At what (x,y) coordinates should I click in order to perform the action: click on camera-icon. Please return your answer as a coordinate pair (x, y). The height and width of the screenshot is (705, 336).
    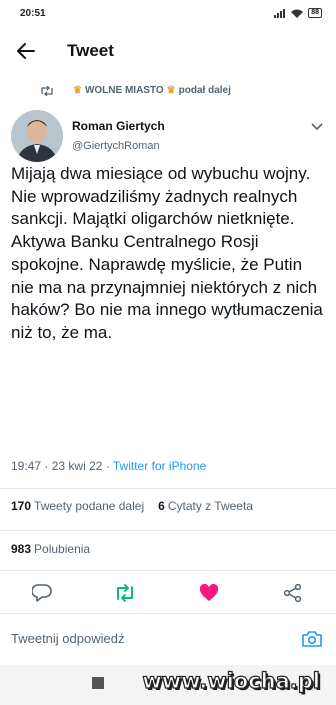
    Looking at the image, I should click on (312, 639).